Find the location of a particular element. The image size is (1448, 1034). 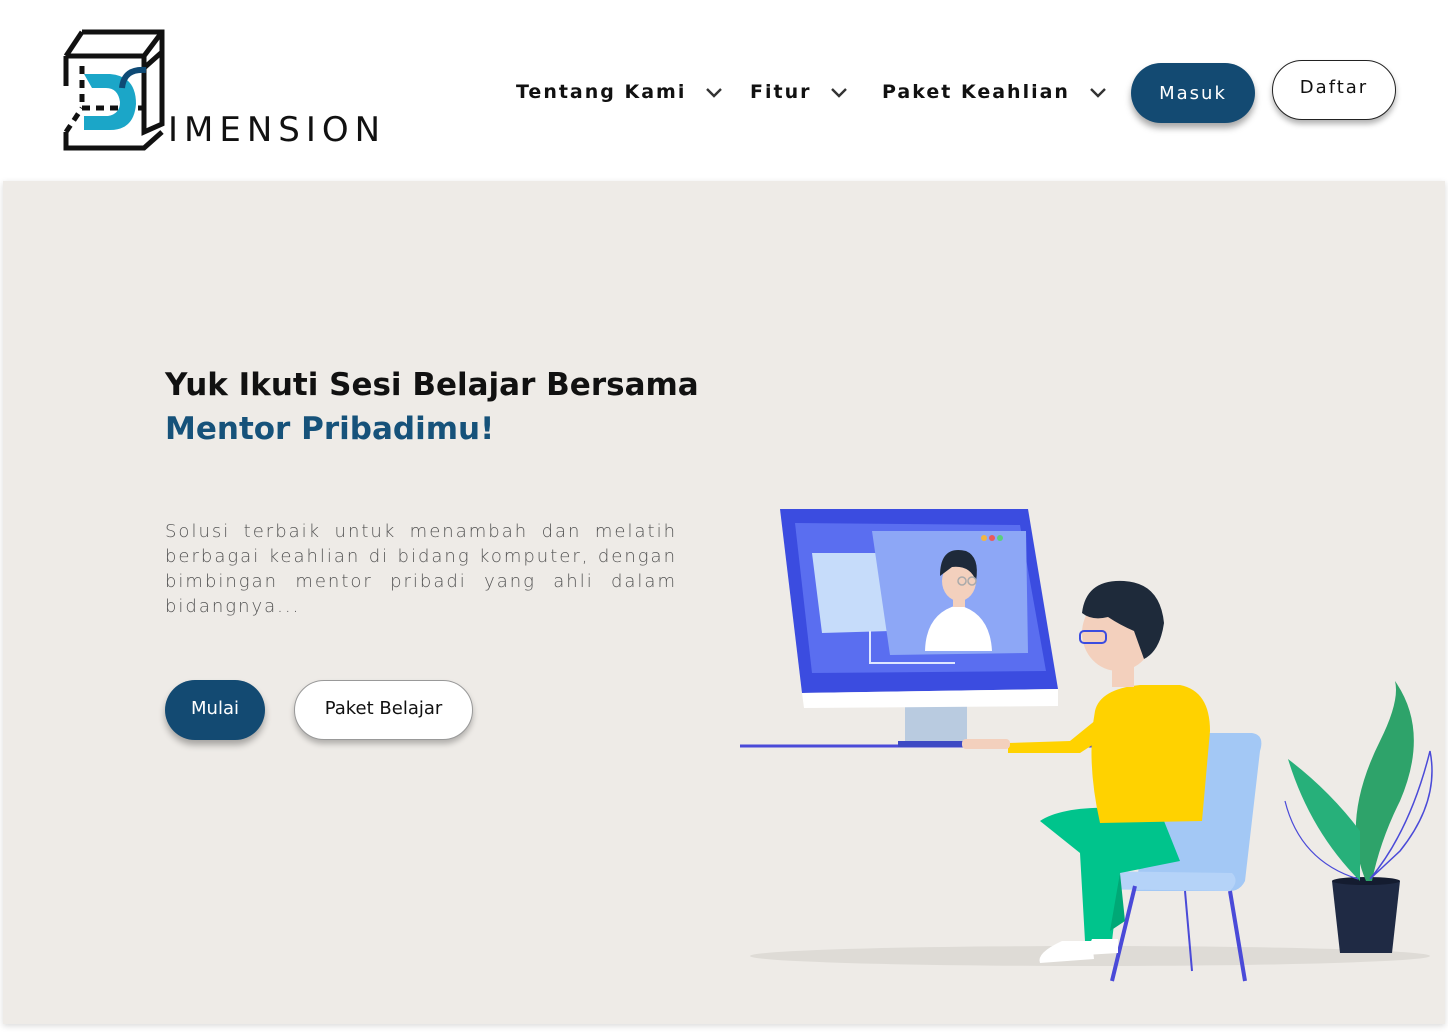

nav-label: Fitur is located at coordinates (781, 92).